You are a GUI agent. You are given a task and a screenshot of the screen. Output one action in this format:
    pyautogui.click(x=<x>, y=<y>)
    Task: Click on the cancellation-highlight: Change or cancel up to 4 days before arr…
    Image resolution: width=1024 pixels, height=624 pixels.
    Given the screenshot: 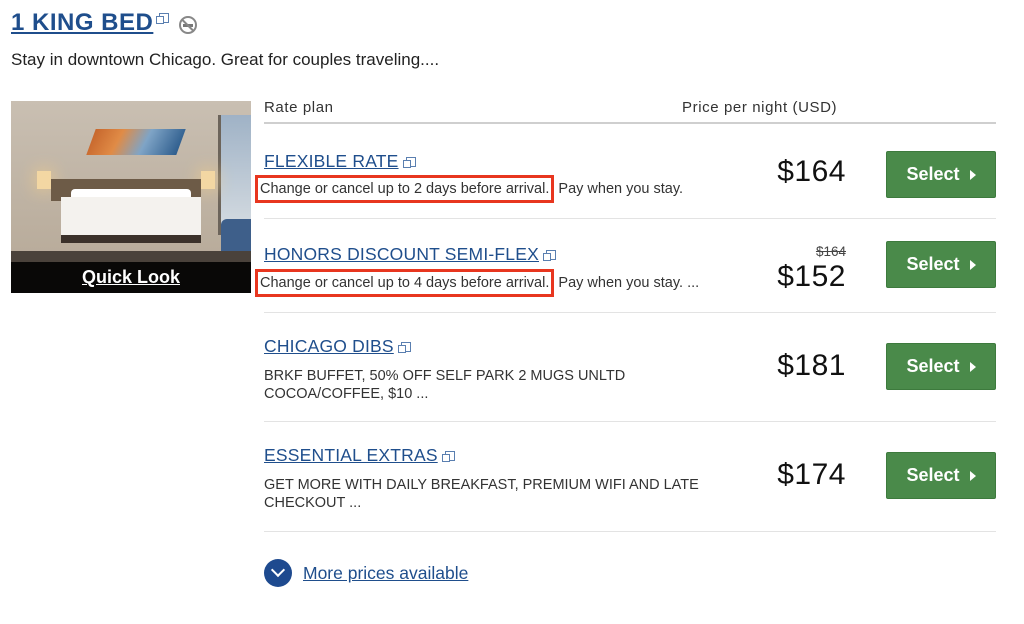 What is the action you would take?
    pyautogui.click(x=405, y=283)
    